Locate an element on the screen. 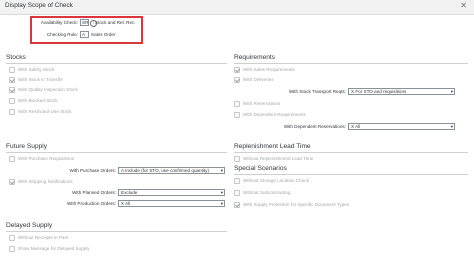  quality-inspection-label: With Quality Inspection Stock is located at coordinates (48, 89).